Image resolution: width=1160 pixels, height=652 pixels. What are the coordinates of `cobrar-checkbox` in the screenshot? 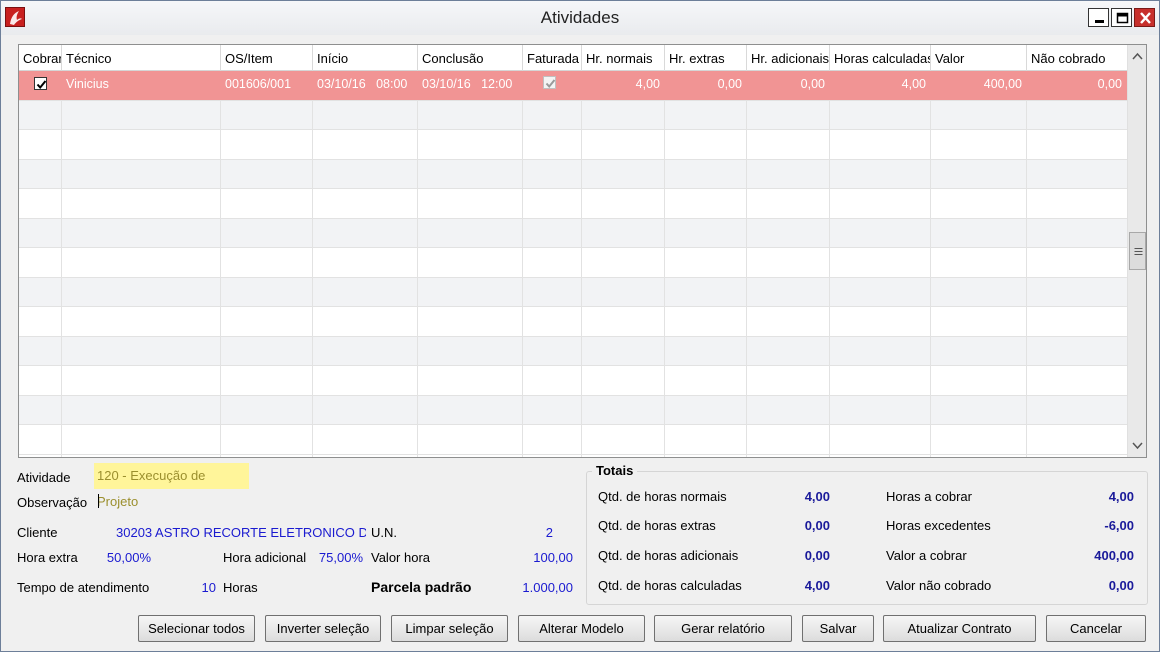 It's located at (40, 83).